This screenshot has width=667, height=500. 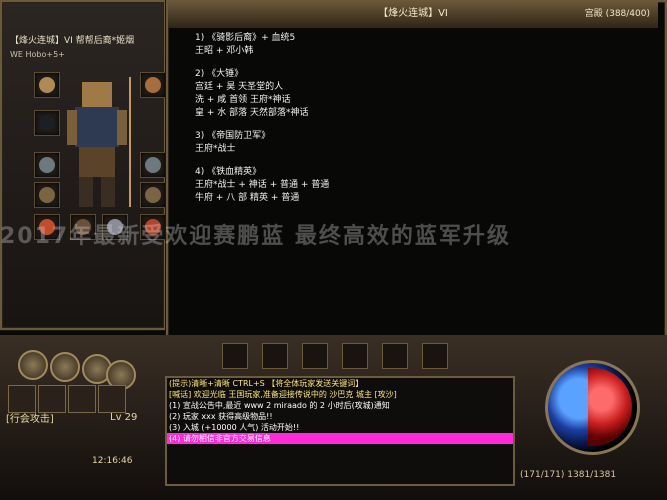 I want to click on stat-line-1: 1) 《骑影后裔》+ 血统5, so click(x=245, y=38).